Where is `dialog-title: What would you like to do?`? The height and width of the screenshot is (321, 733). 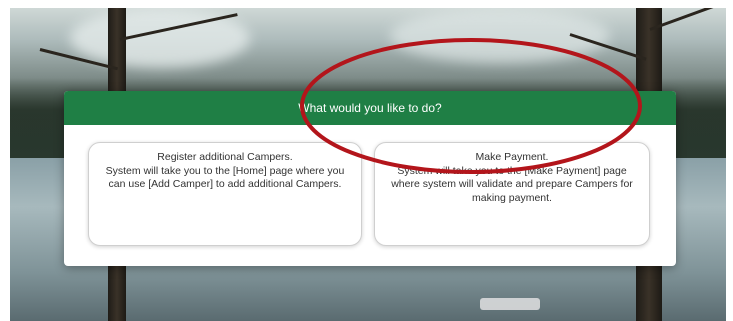 dialog-title: What would you like to do? is located at coordinates (370, 108).